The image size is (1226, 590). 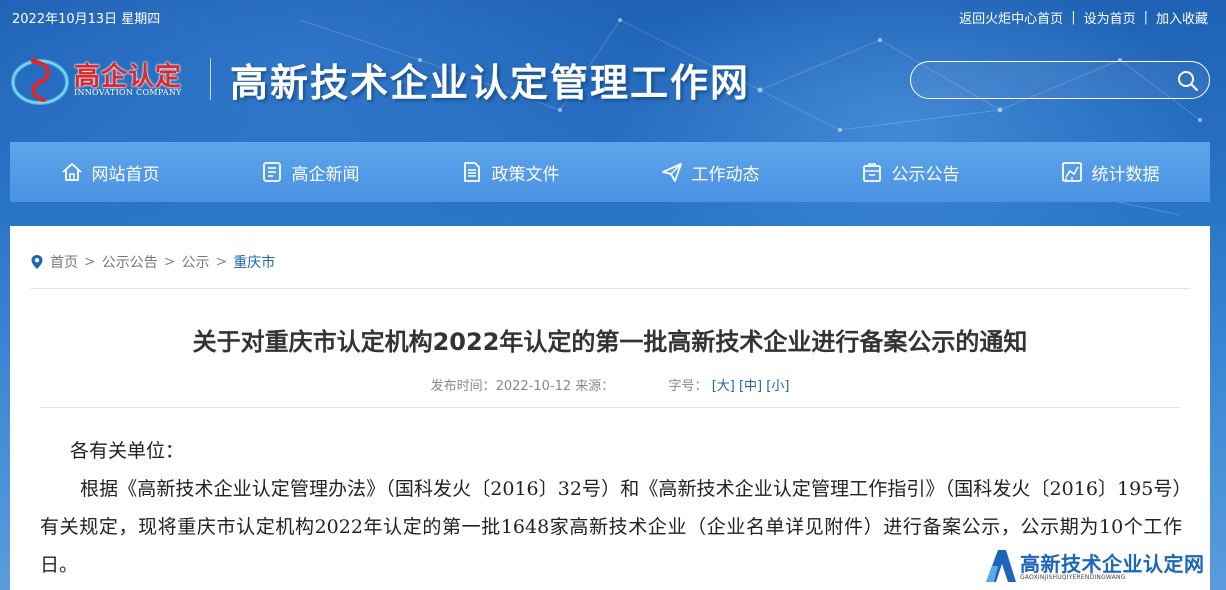 I want to click on watermark-logo-icon, so click(x=1001, y=566).